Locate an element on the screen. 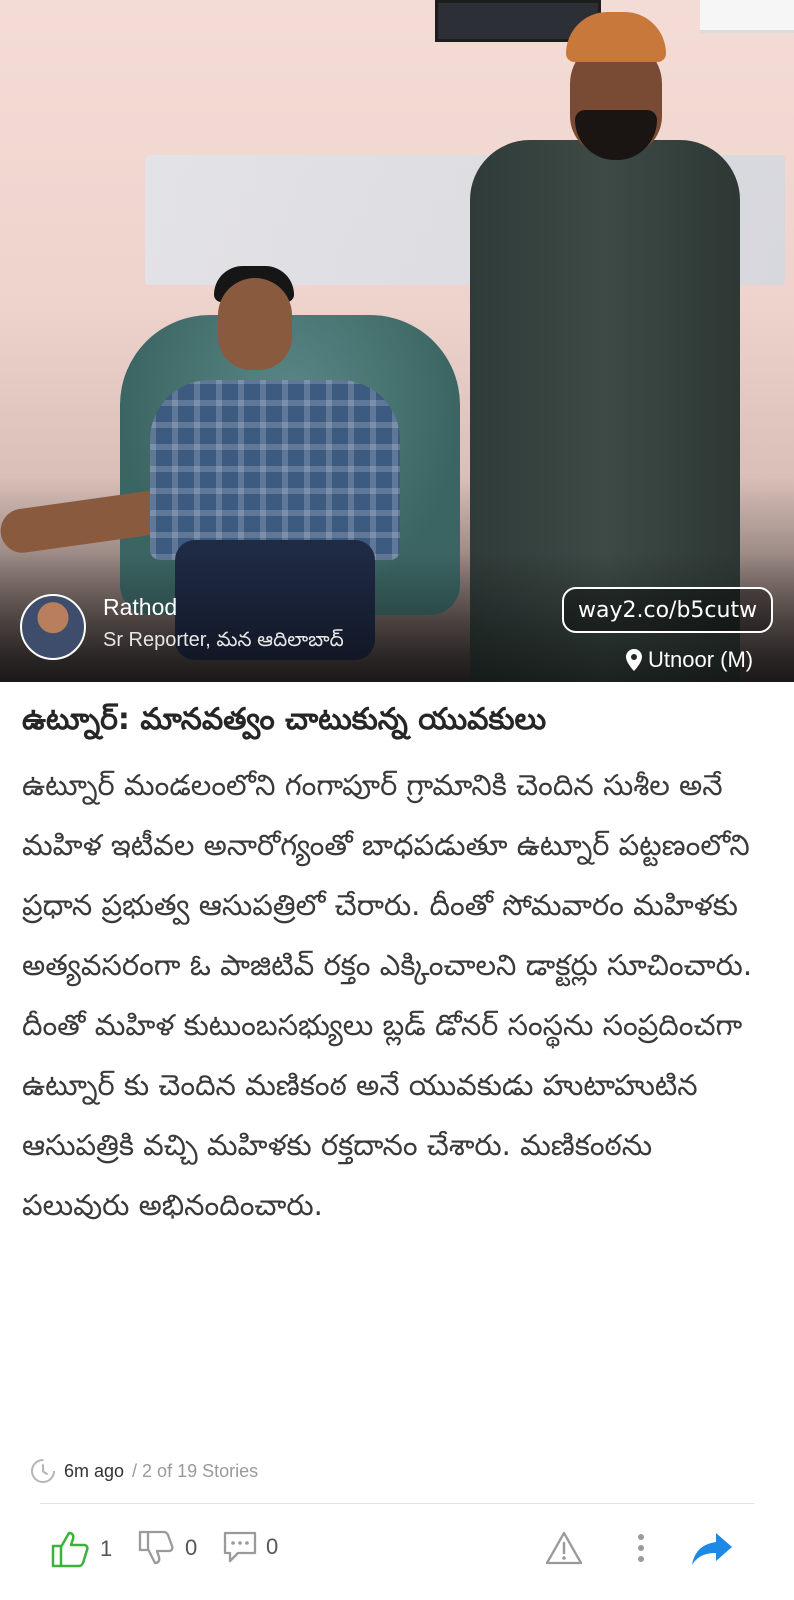  thumbs-up-icon is located at coordinates (70, 1549).